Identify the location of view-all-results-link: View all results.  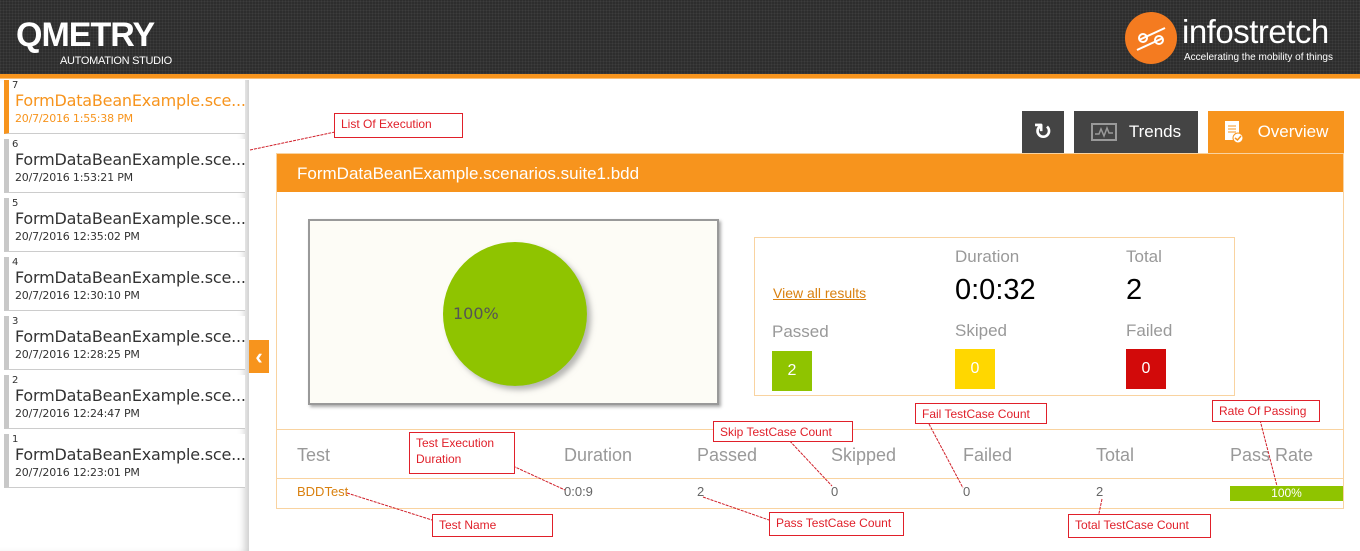
(819, 293).